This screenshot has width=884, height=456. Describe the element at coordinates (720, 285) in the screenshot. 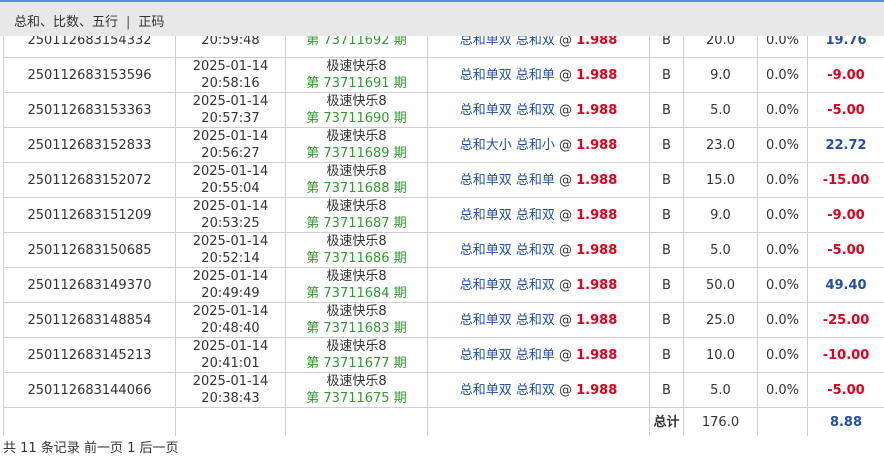

I see `bet-amount: 50.0` at that location.